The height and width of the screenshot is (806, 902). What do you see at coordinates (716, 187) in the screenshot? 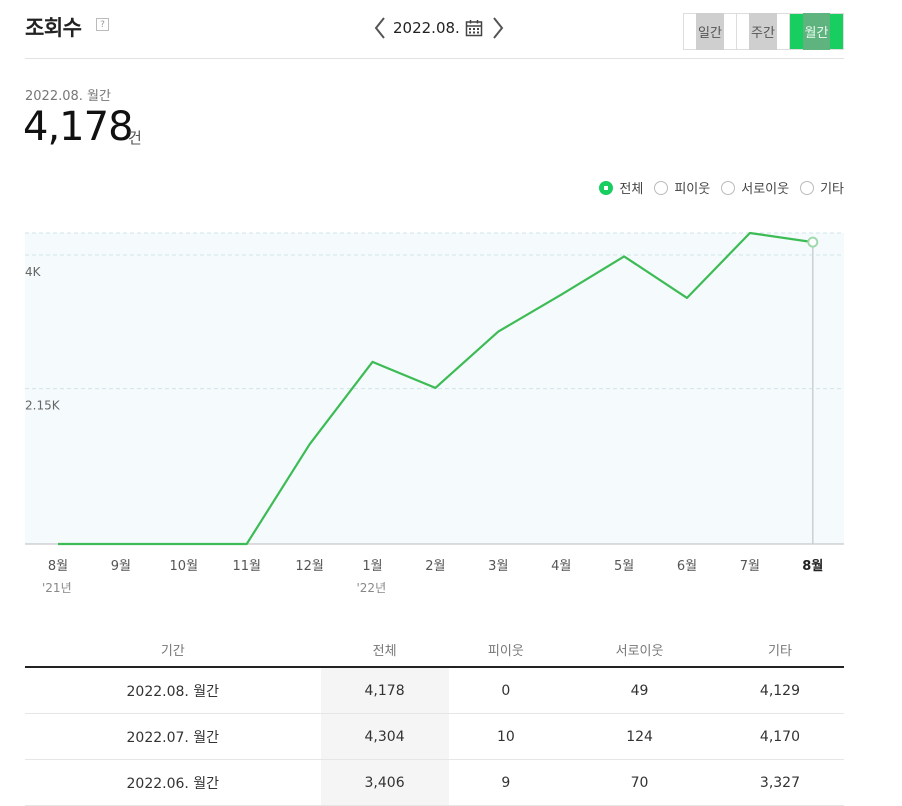
I see `chart-legend: 전체 피이웃 서로이웃 기타` at bounding box center [716, 187].